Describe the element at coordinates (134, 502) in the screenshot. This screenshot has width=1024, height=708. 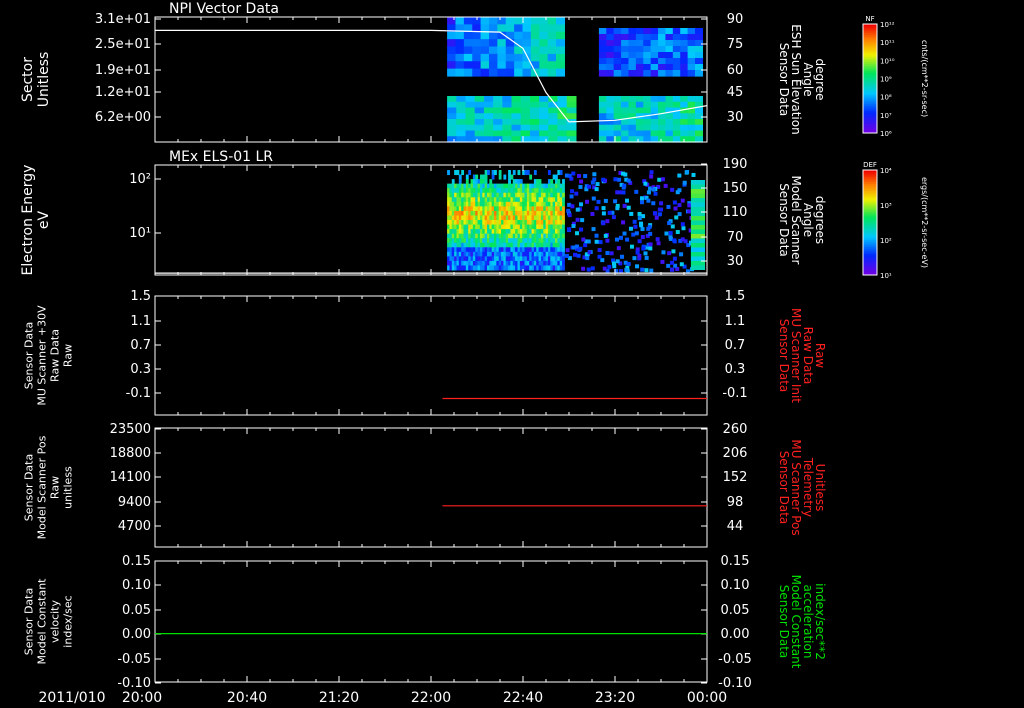
I see `y-tick-label-left: 9400` at that location.